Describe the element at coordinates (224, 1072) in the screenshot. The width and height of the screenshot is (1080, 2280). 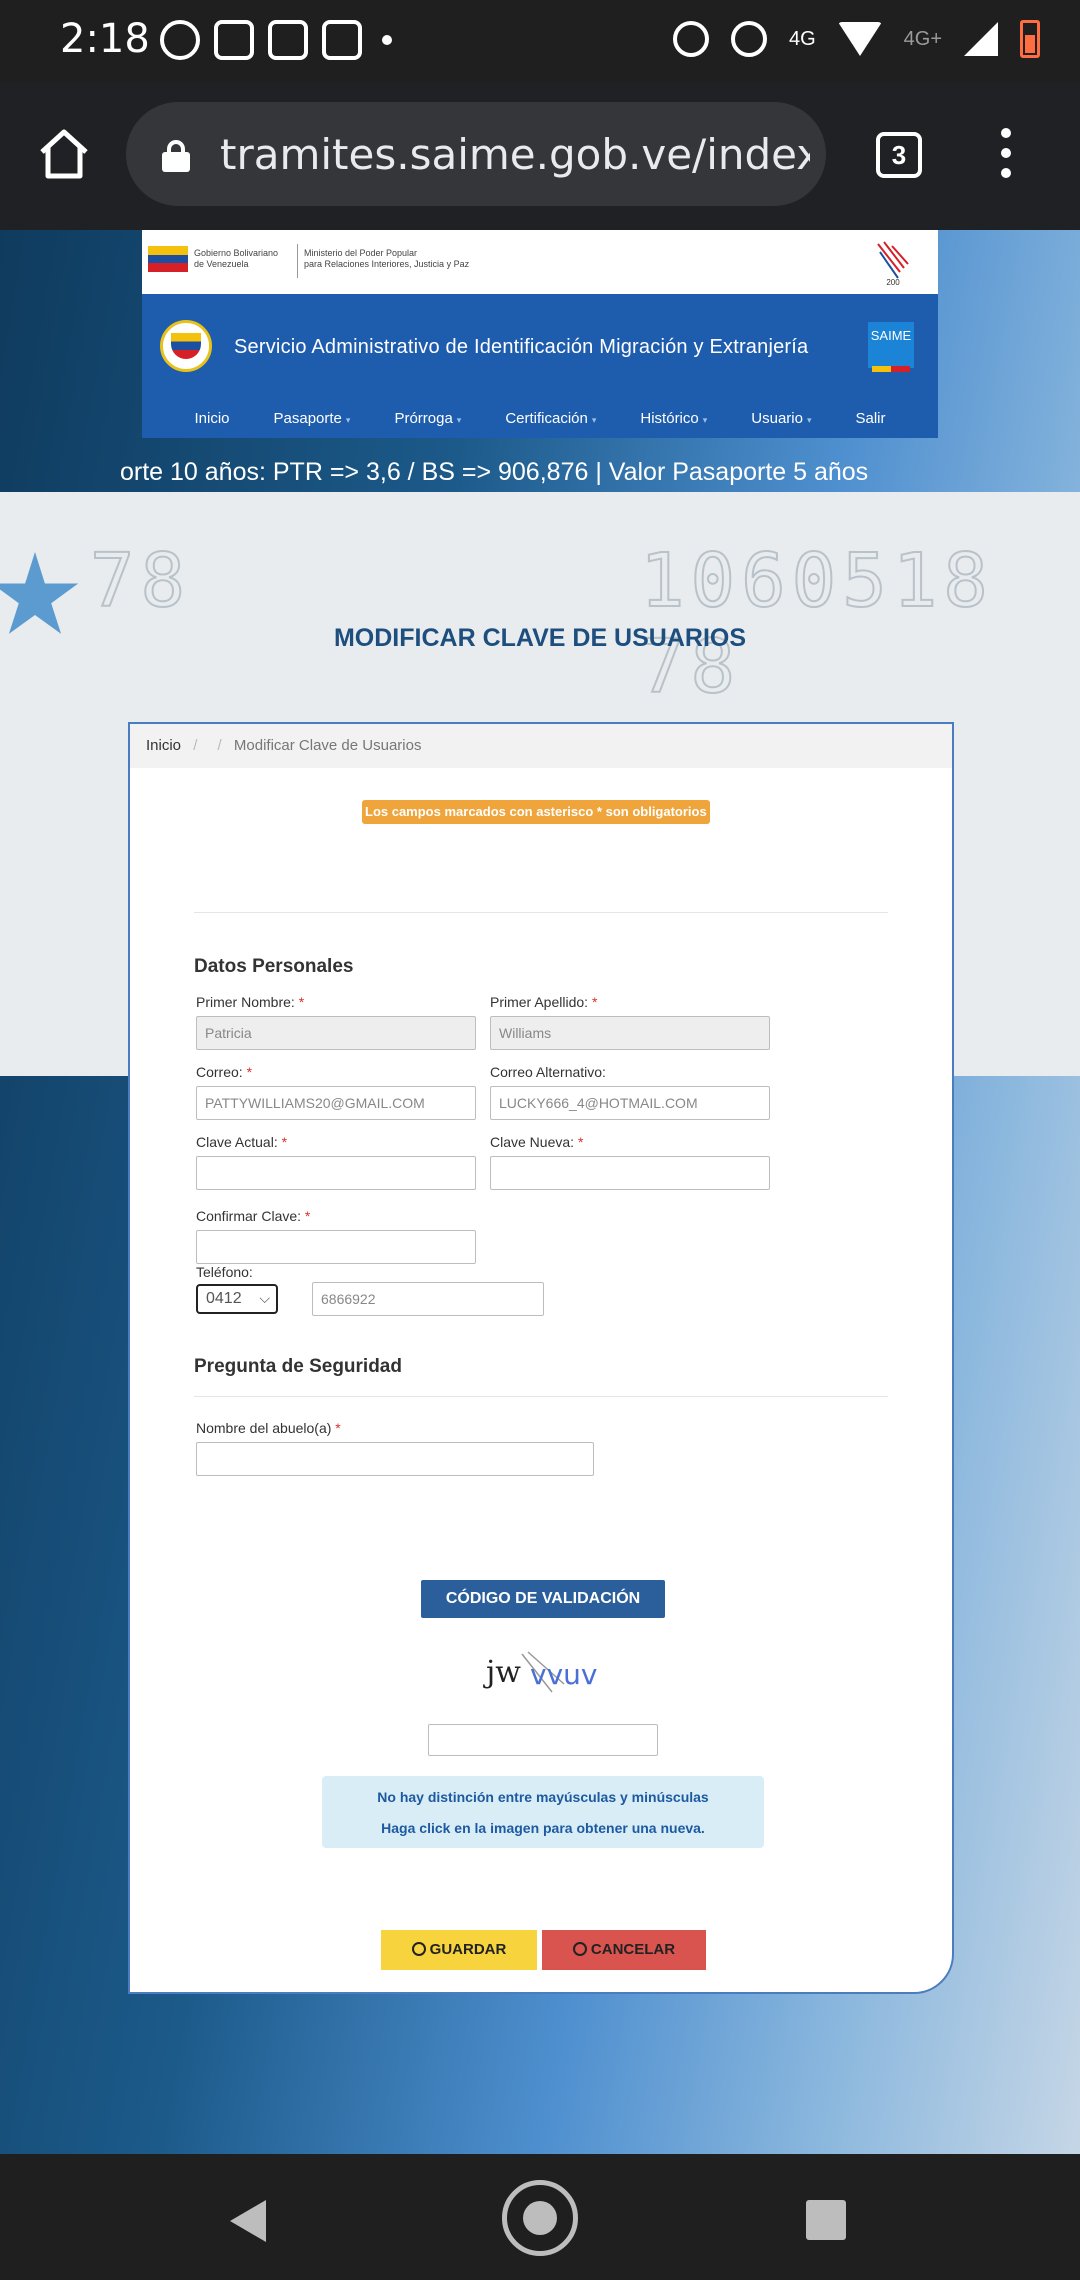
I see `email-label: Correo: *` at that location.